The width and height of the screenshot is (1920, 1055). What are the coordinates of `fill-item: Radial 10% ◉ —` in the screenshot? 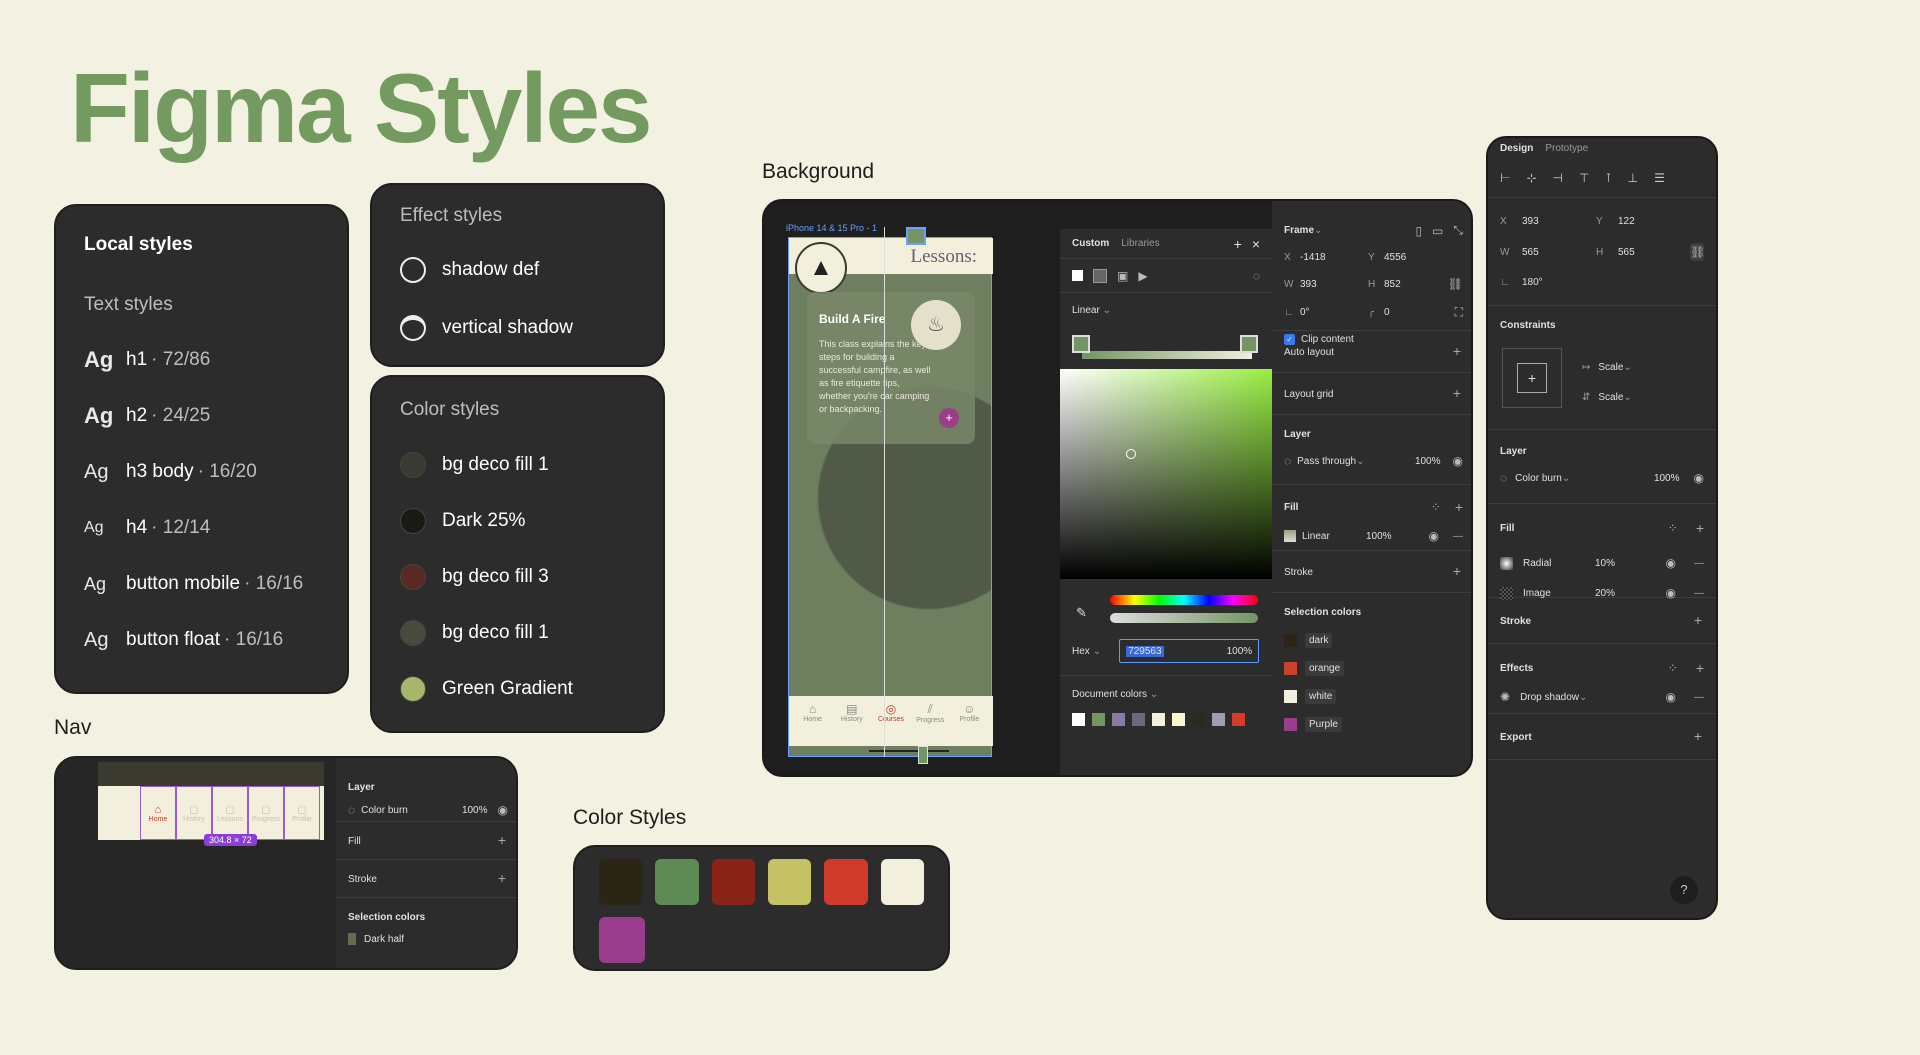 It's located at (1602, 563).